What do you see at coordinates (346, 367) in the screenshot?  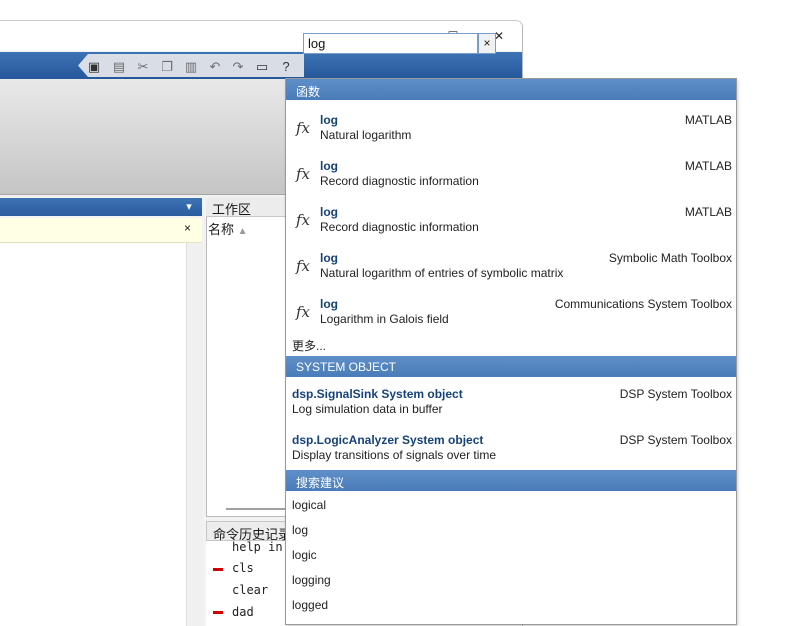 I see `system-object-header-label: SYSTEM OBJECT` at bounding box center [346, 367].